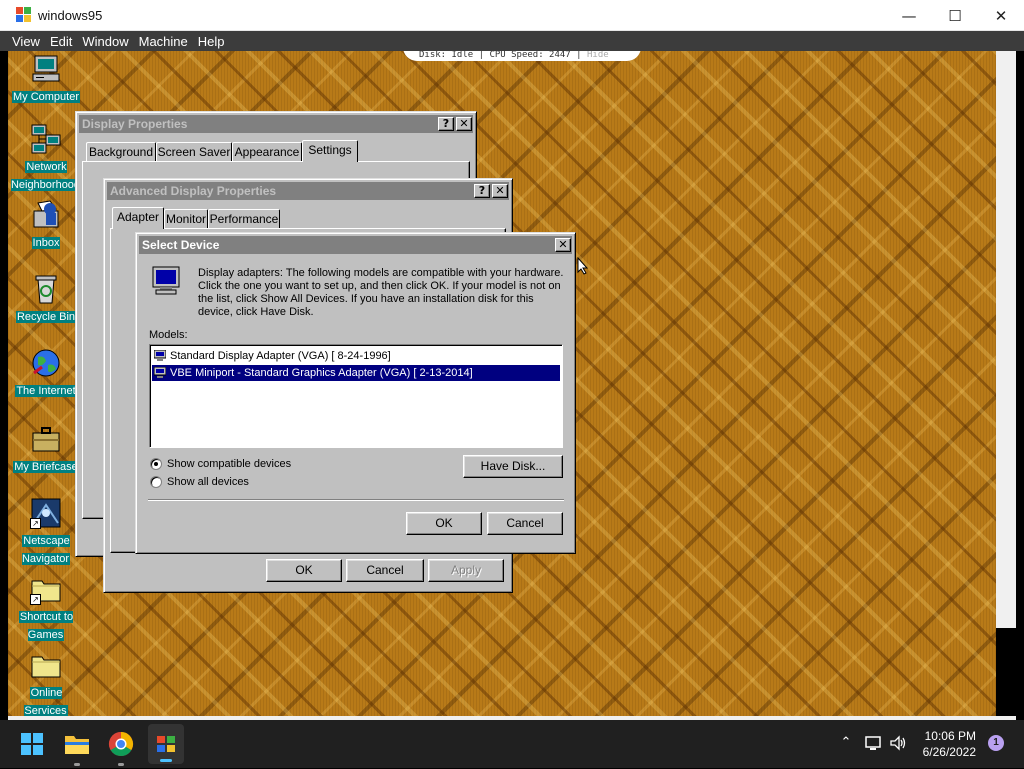  Describe the element at coordinates (955, 15) in the screenshot. I see `maximize-button: ☐` at that location.